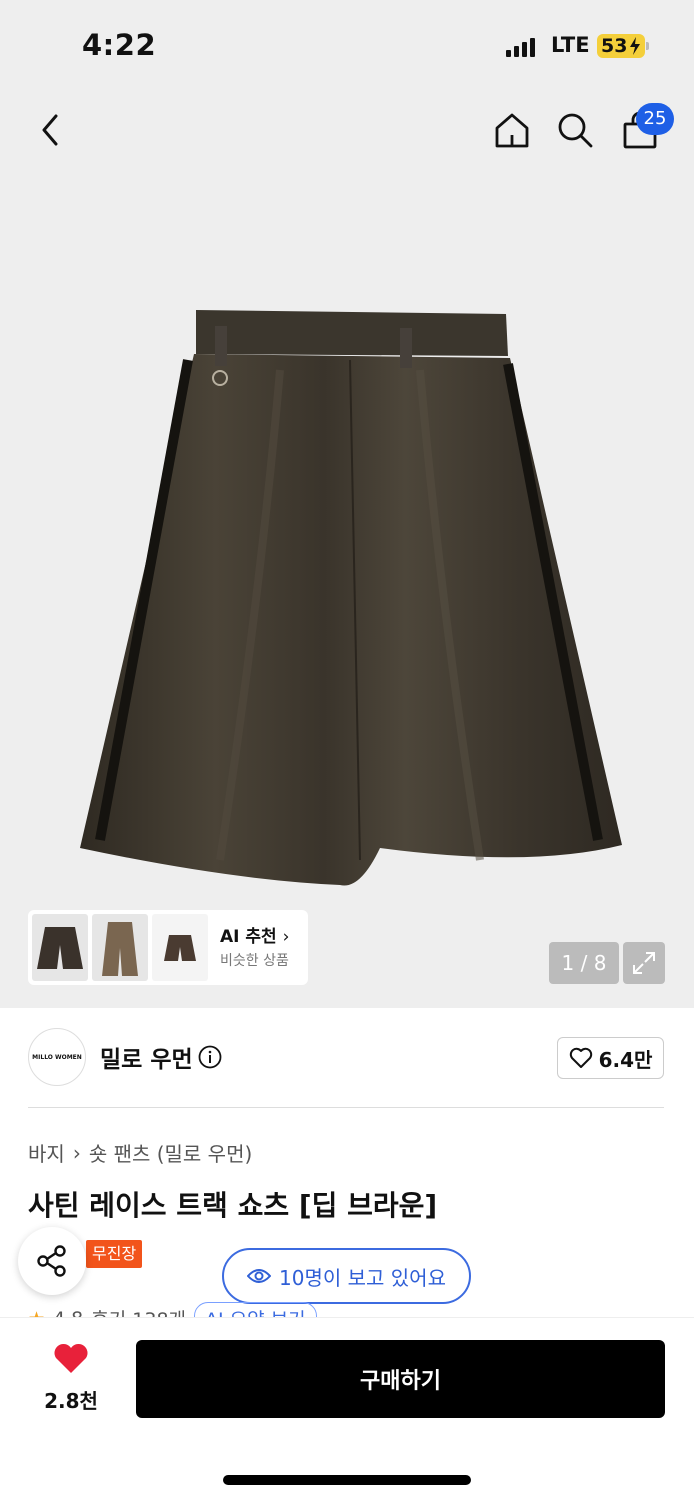 This screenshot has height=1500, width=694. I want to click on viewers-badge: 10명이 보고 있어요, so click(346, 1276).